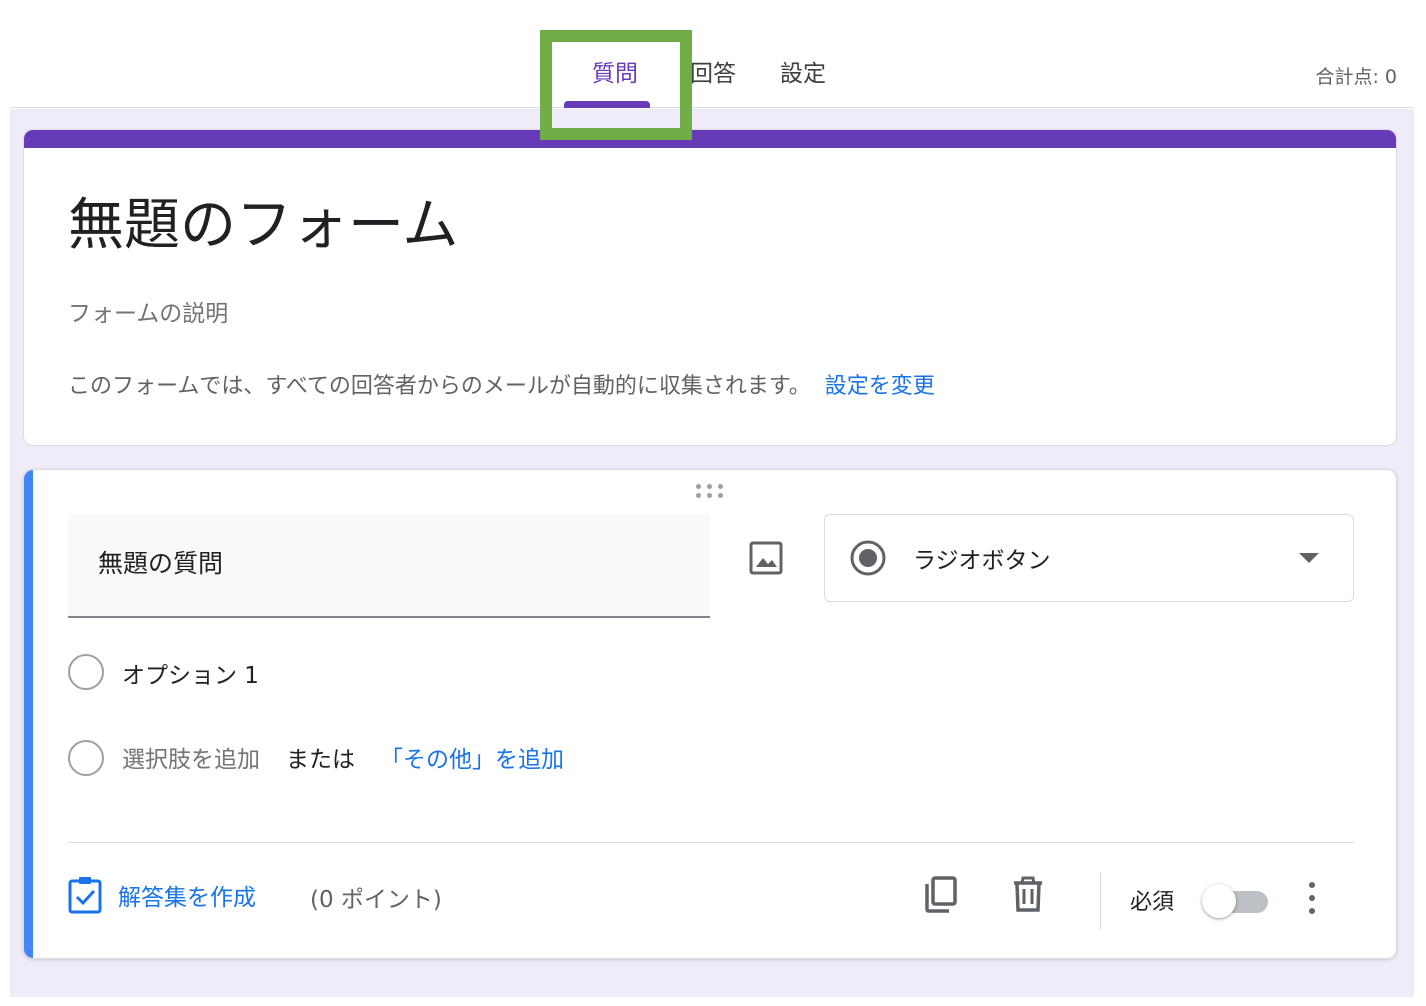 This screenshot has height=1006, width=1426. I want to click on checkbox-clipboard-icon, so click(85, 895).